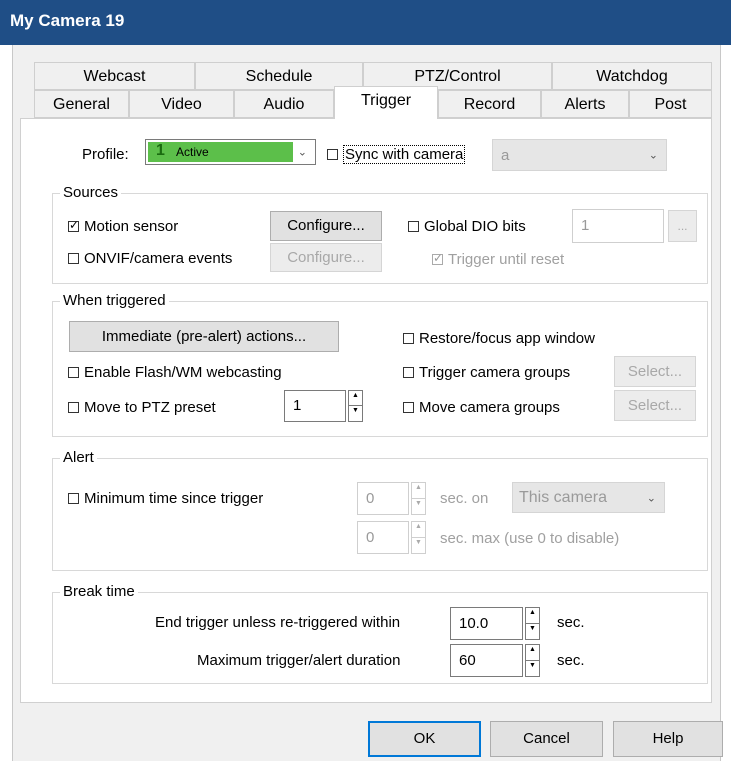 The width and height of the screenshot is (731, 771). I want to click on profile-color-swatch: 1 Active, so click(220, 152).